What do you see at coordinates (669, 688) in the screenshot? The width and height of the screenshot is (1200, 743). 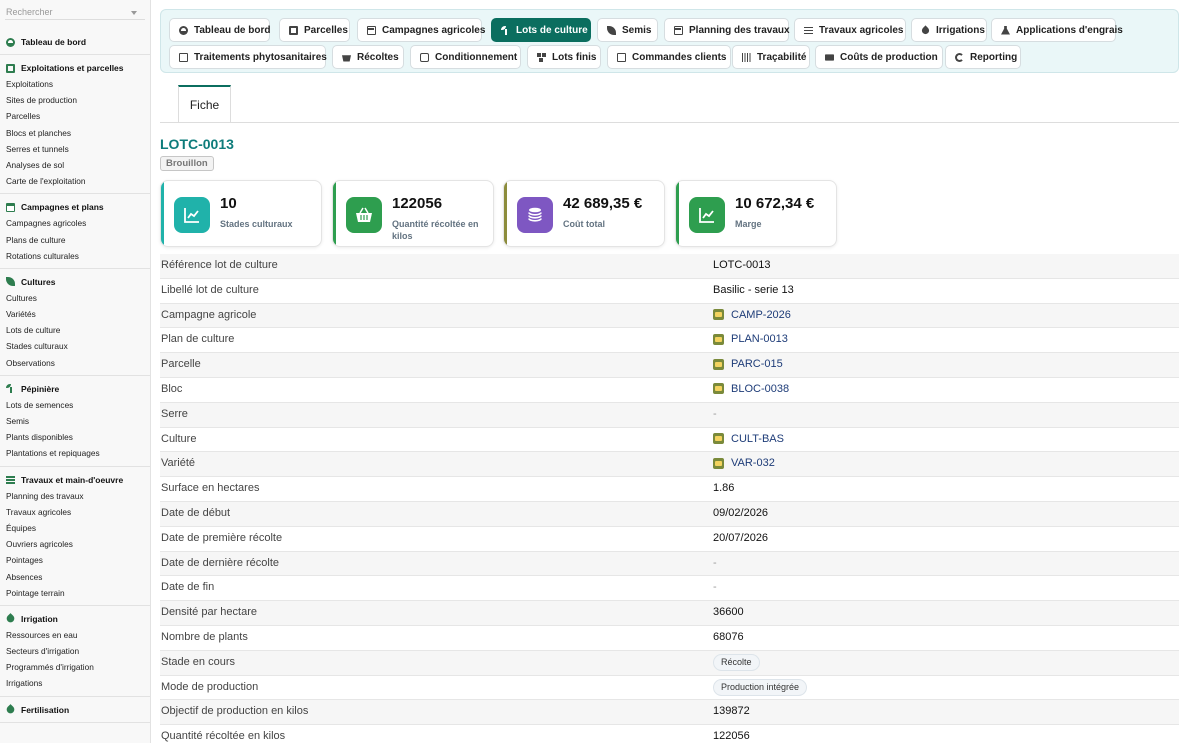 I see `detail-row: Mode de production Production intégrée` at bounding box center [669, 688].